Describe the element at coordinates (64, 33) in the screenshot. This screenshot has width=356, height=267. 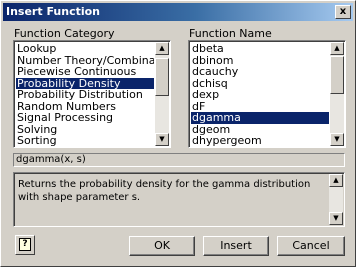
I see `function-category-label: Function Category` at that location.